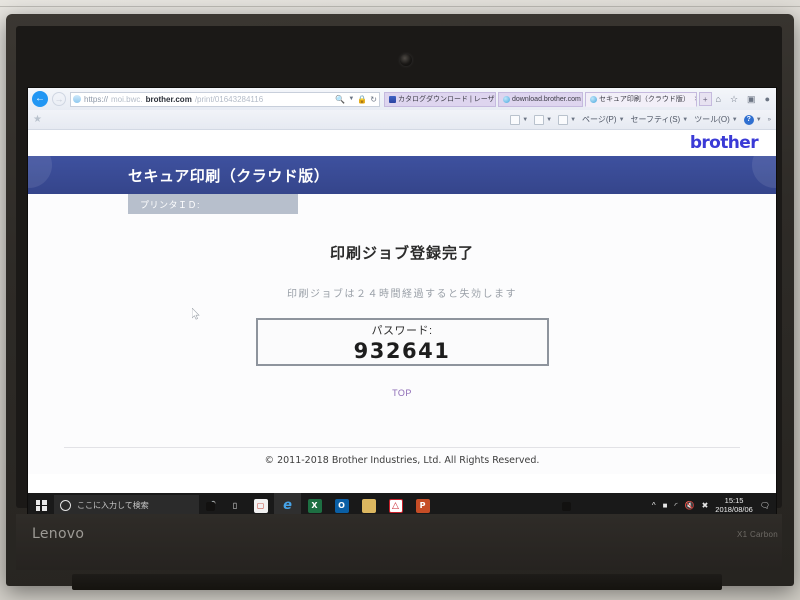 Image resolution: width=800 pixels, height=600 pixels. Describe the element at coordinates (599, 119) in the screenshot. I see `menu-page-label: ページ(P)` at that location.